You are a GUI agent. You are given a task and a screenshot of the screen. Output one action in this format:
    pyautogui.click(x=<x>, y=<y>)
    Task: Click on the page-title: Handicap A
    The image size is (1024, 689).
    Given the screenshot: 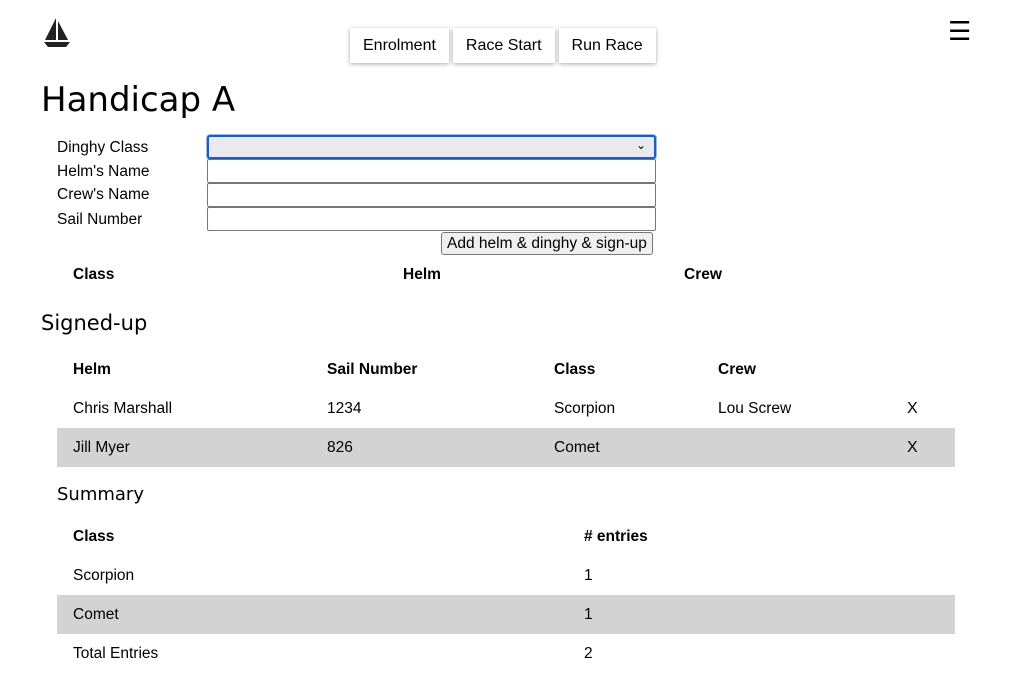 What is the action you would take?
    pyautogui.click(x=138, y=100)
    